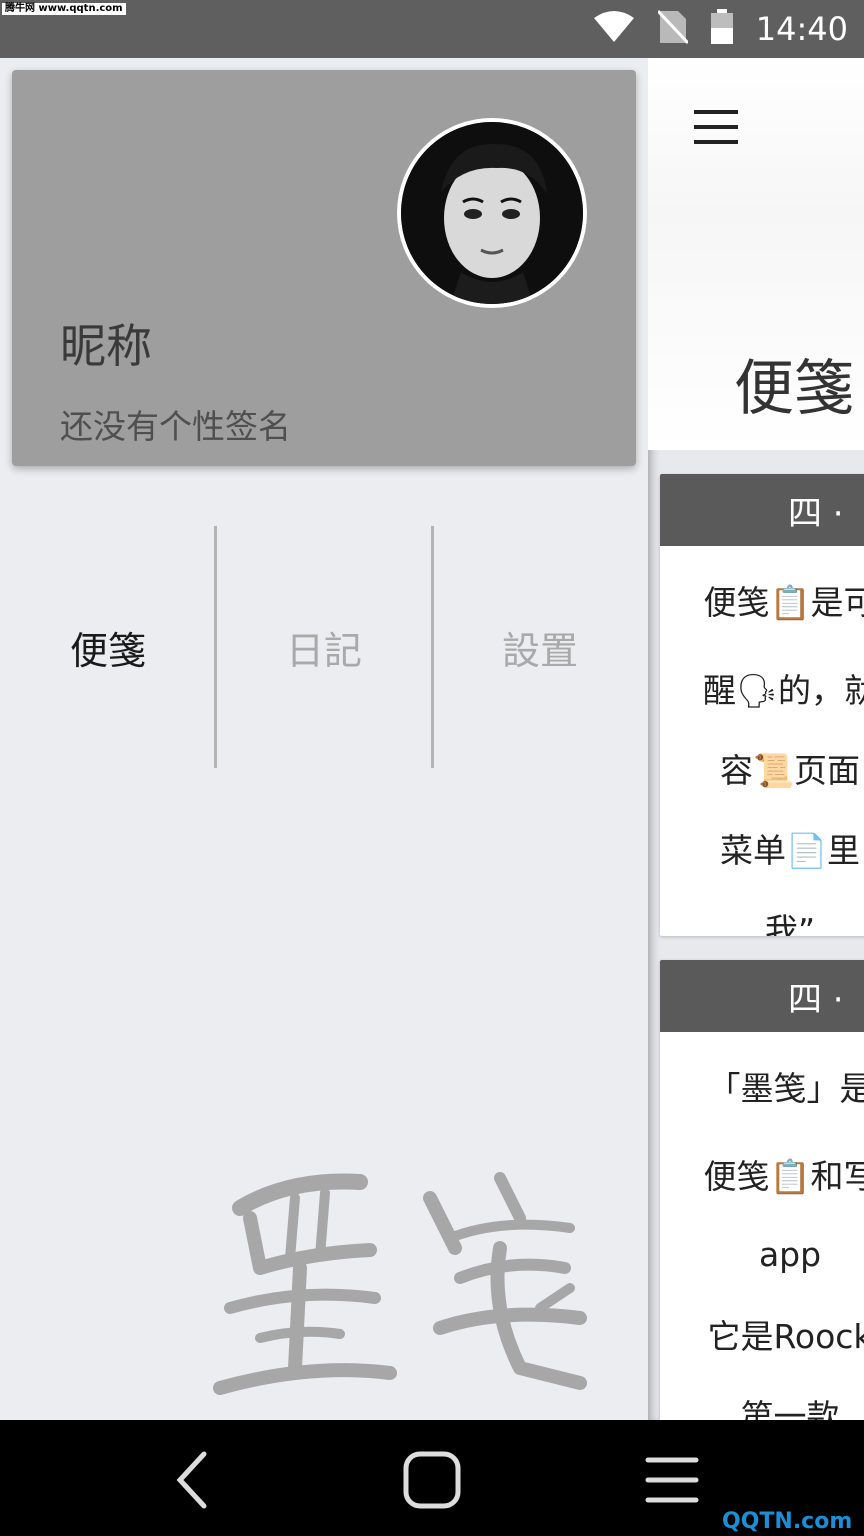  What do you see at coordinates (108, 647) in the screenshot?
I see `tab-notes: 便箋` at bounding box center [108, 647].